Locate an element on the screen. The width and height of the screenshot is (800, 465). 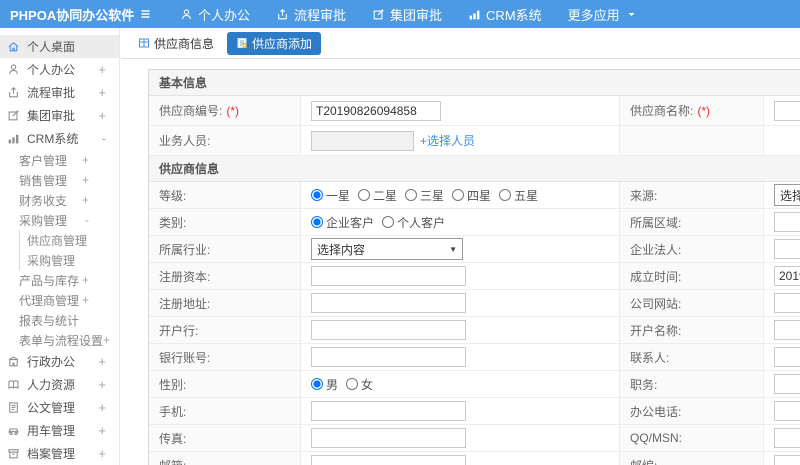
account-name-input is located at coordinates (787, 330).